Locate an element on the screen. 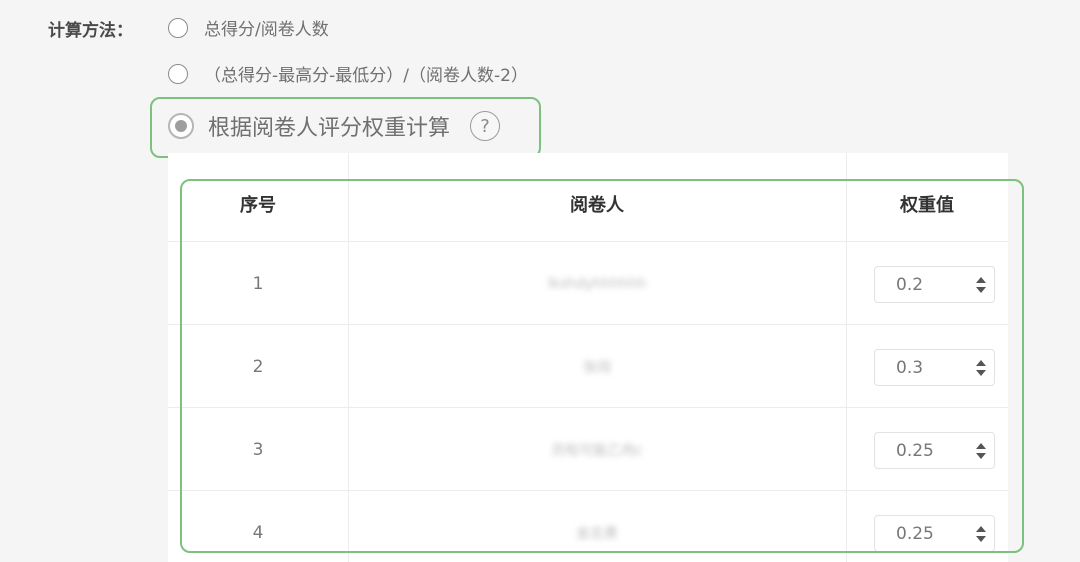 This screenshot has height=562, width=1080. radio-button-selected is located at coordinates (181, 126).